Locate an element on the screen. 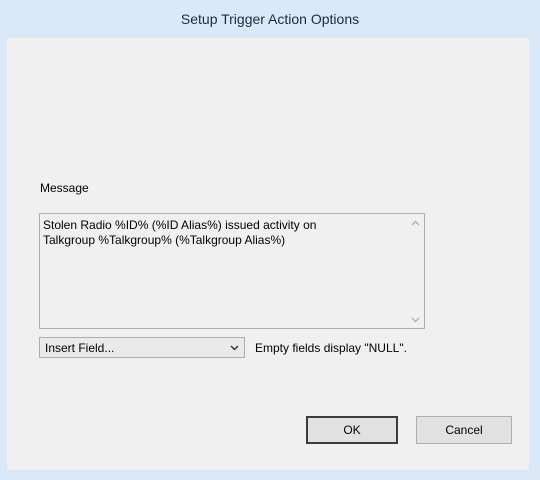 Image resolution: width=540 pixels, height=480 pixels. null-hint-text: Empty fields display "NULL". is located at coordinates (331, 348).